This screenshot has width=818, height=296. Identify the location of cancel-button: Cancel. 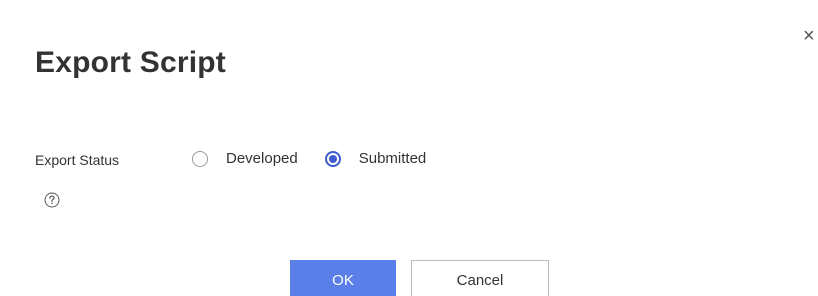
(480, 278).